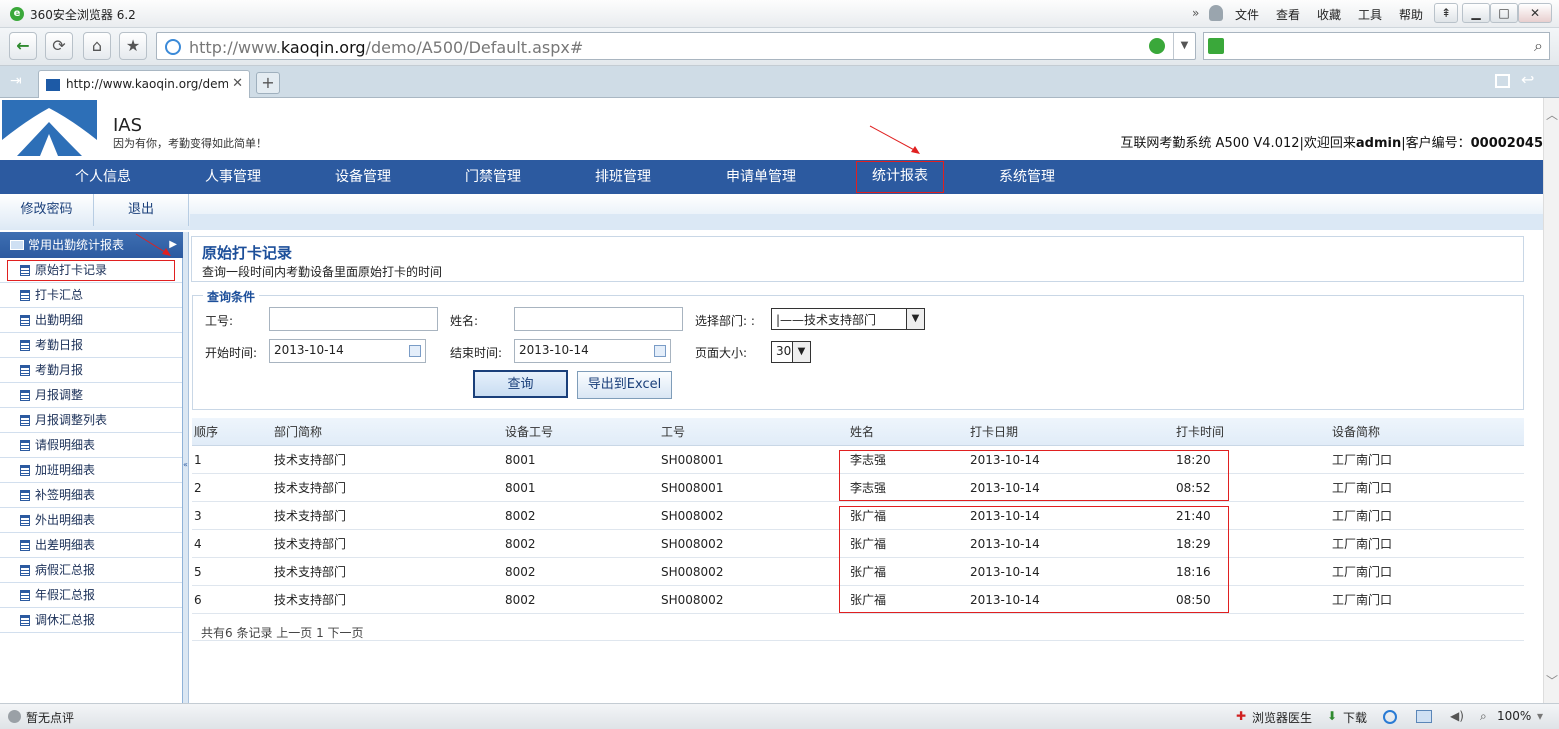  What do you see at coordinates (894, 139) in the screenshot?
I see `annotation-arrow-nav` at bounding box center [894, 139].